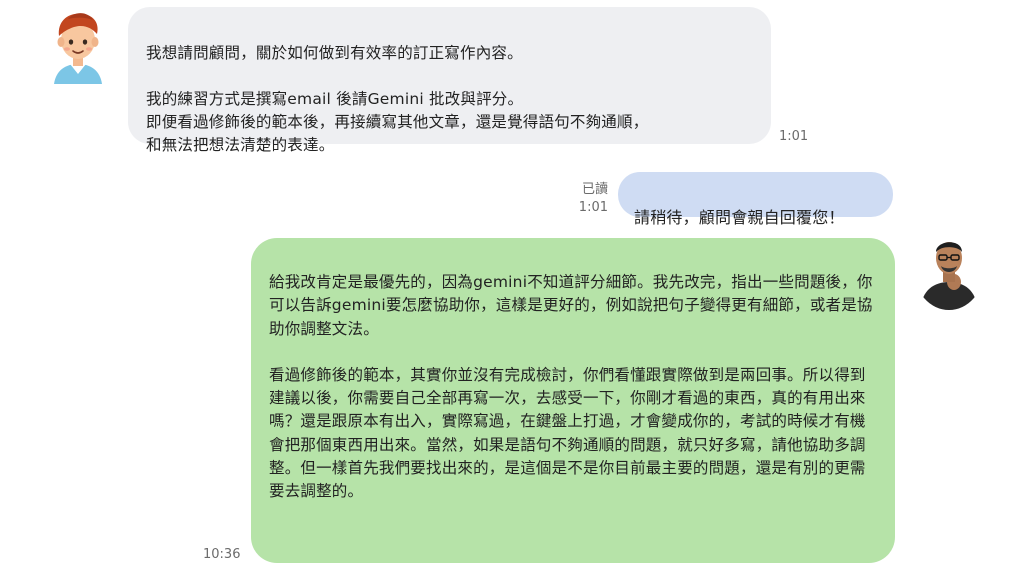 The image size is (1024, 576). I want to click on outgoing-auto-reply-bubble: 請稍待，顧問會親自回覆您！, so click(755, 199).